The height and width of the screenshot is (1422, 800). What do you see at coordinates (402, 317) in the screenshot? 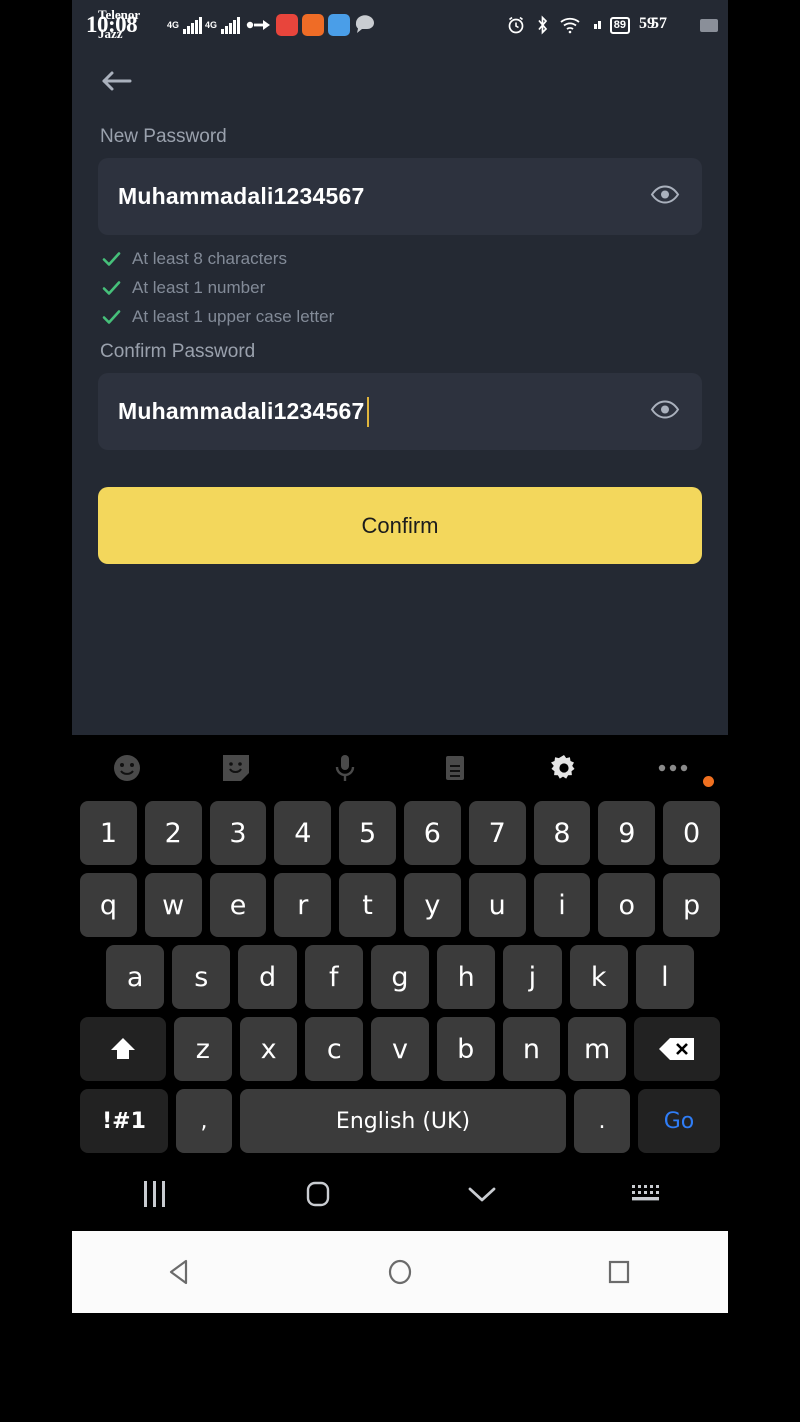
I see `password-rule-item: At least 1 upper case letter` at bounding box center [402, 317].